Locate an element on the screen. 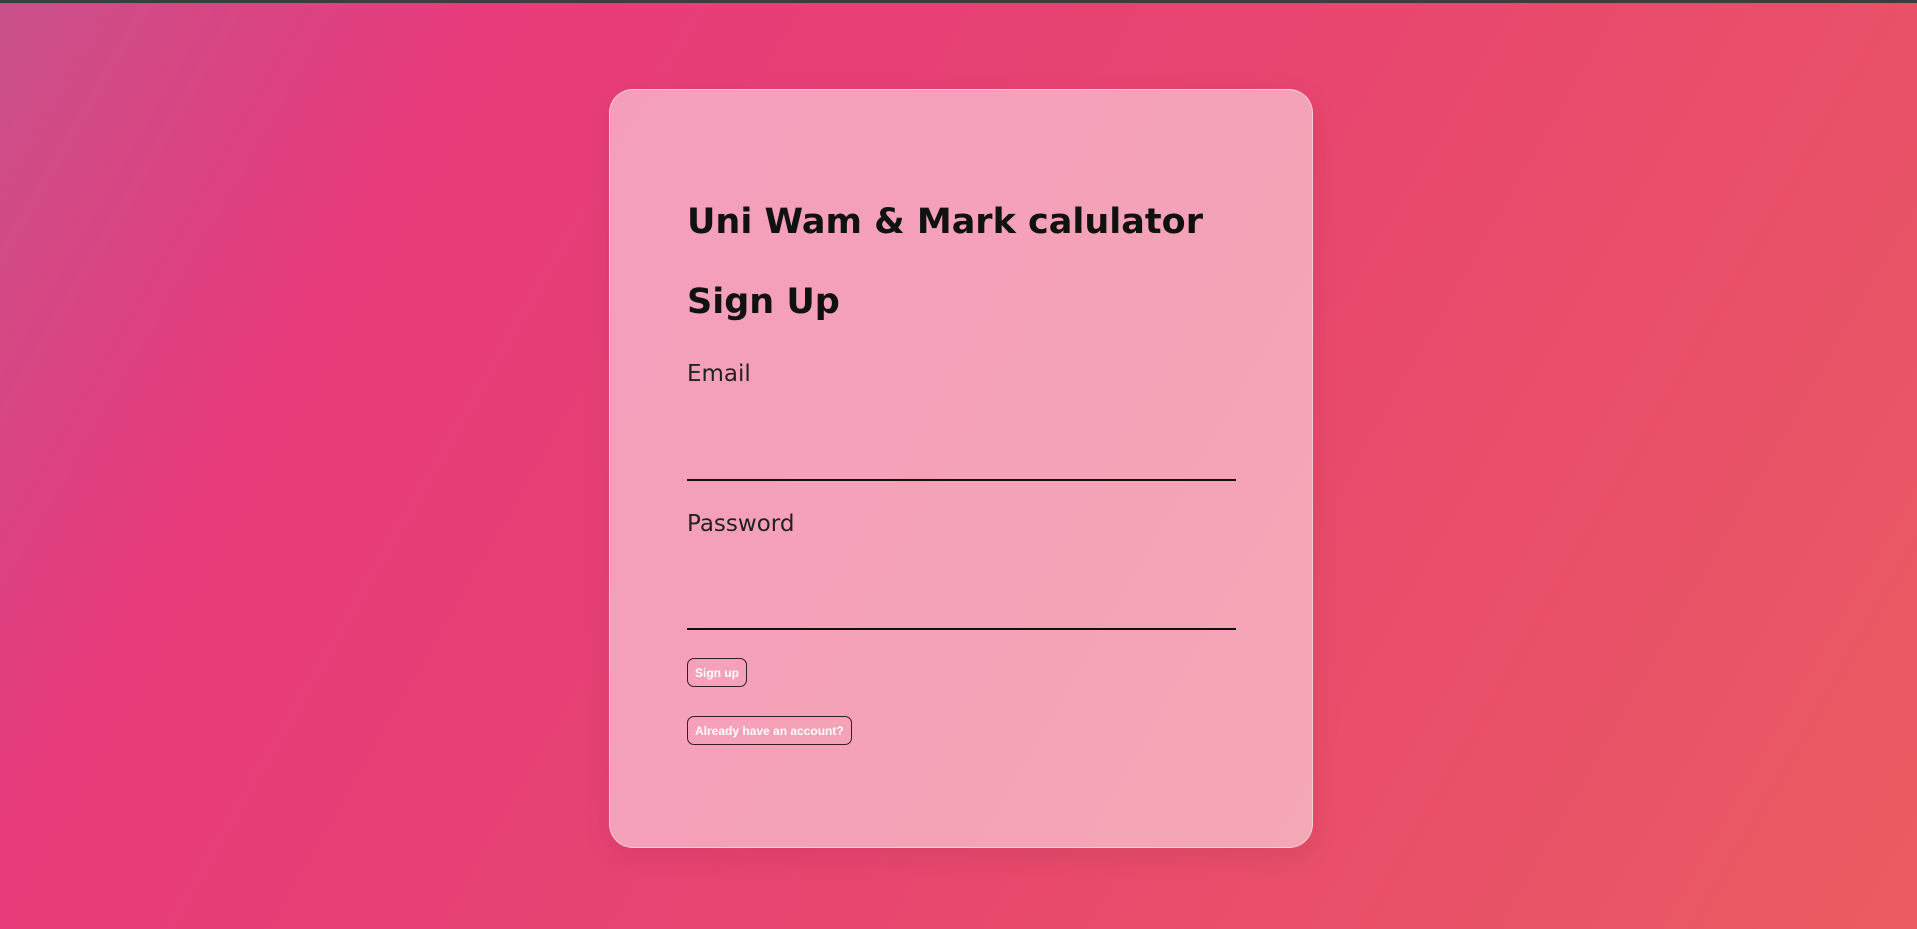  already-have-account-button: Already have an account? is located at coordinates (769, 730).